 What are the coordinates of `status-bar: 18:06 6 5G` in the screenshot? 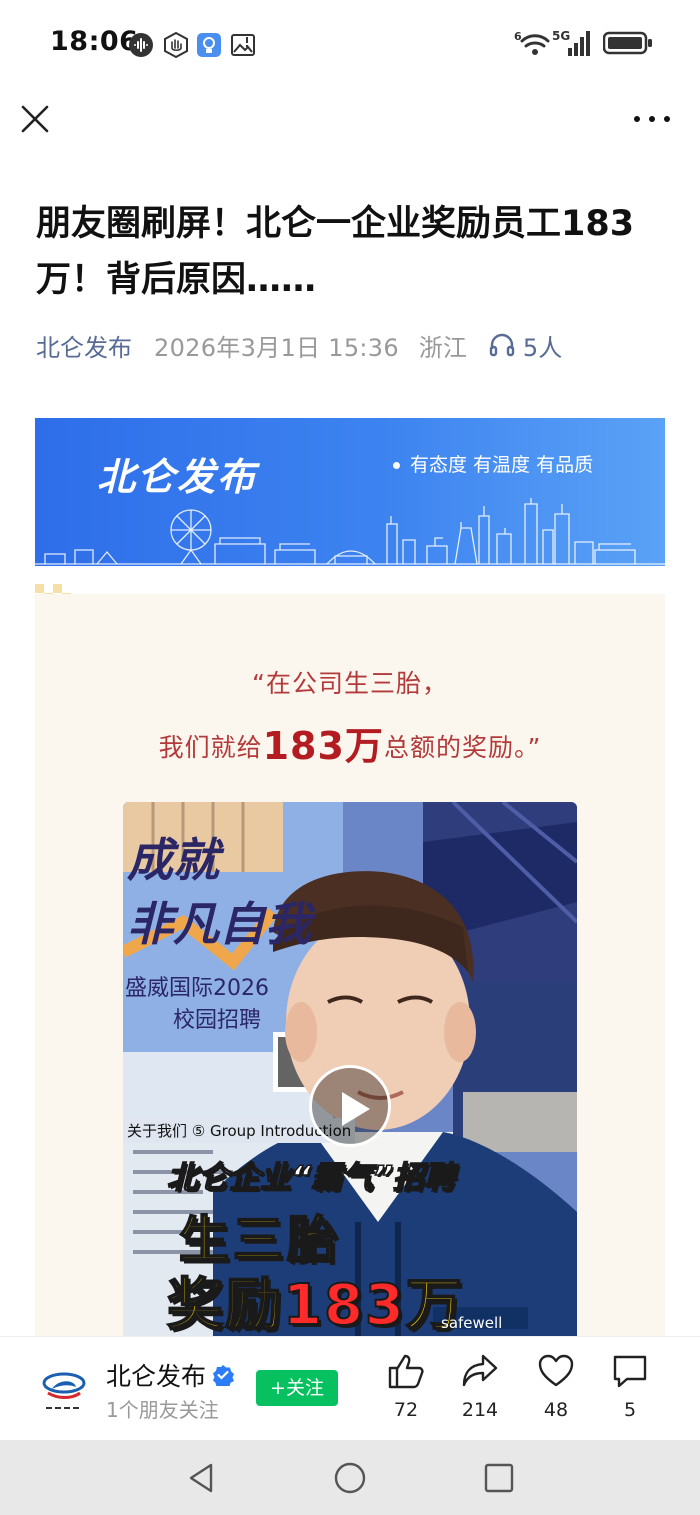 It's located at (350, 45).